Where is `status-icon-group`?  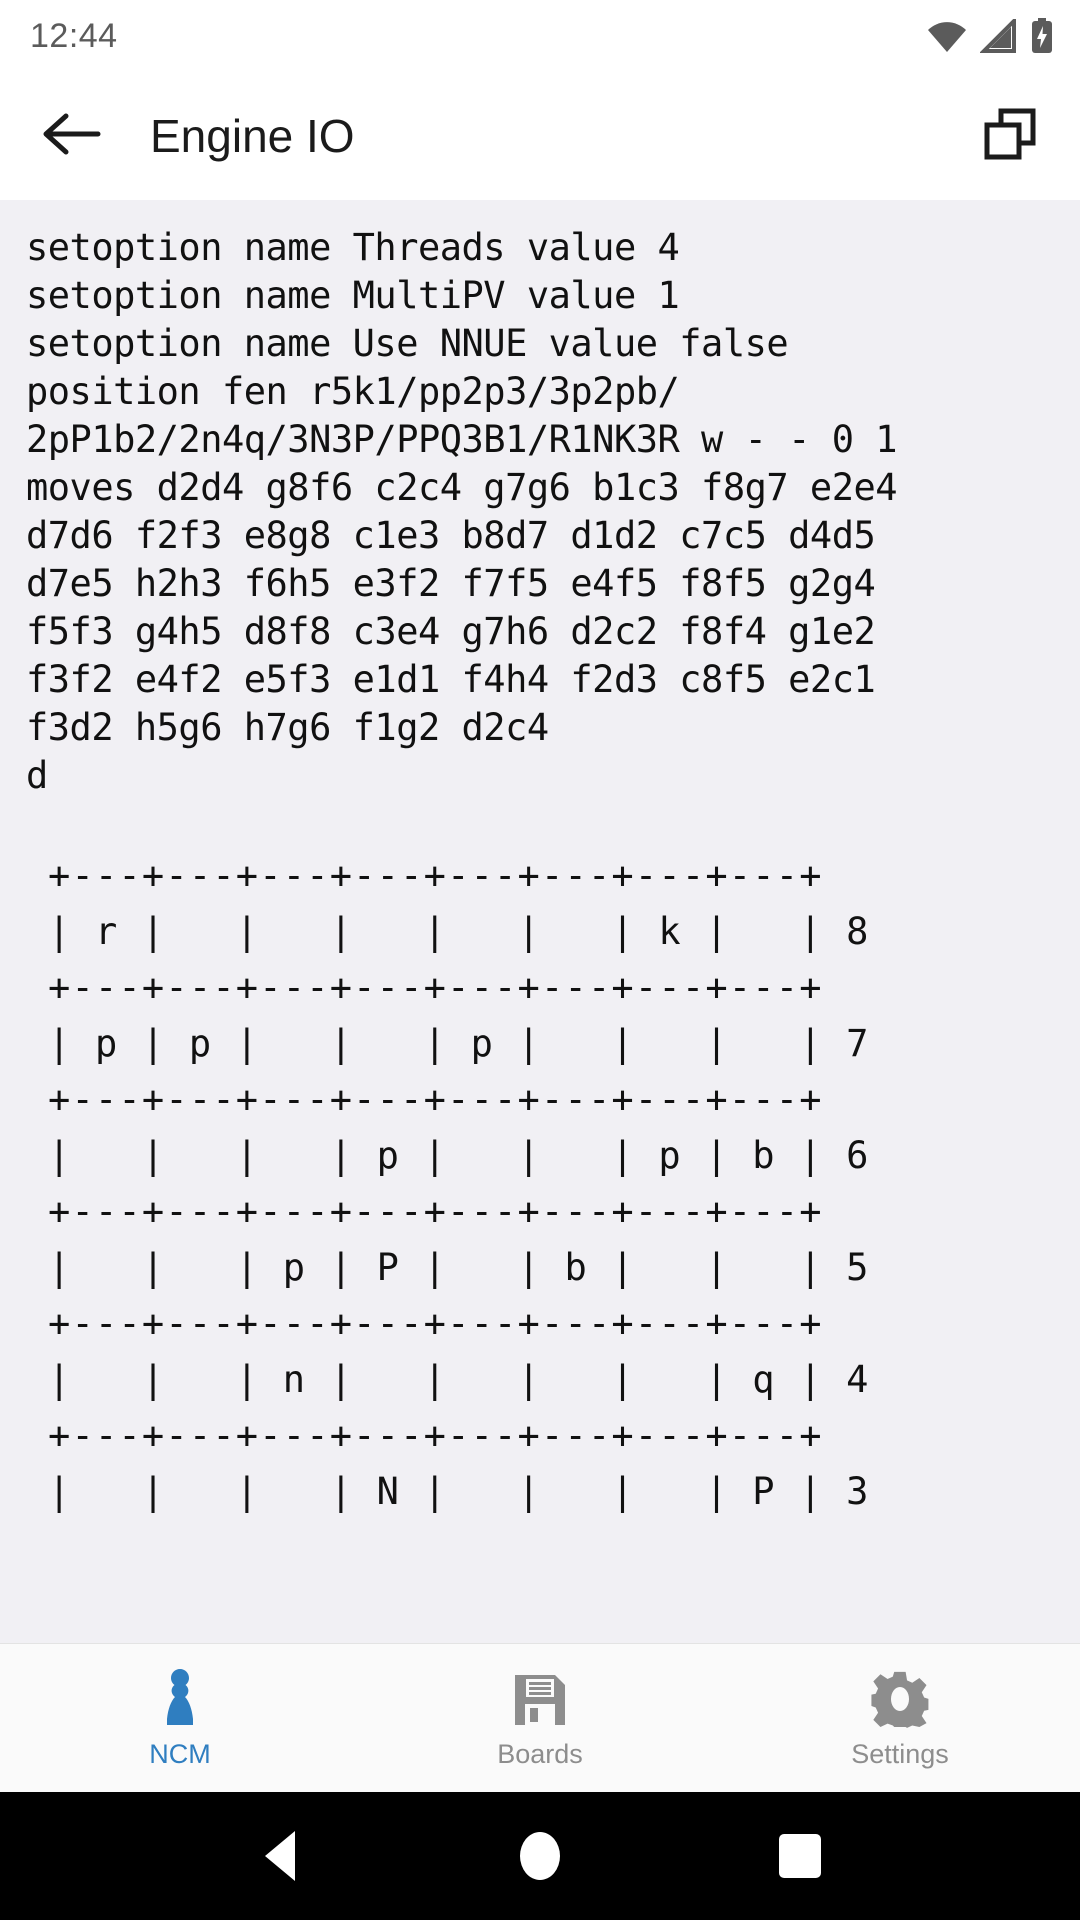
status-icon-group is located at coordinates (990, 36).